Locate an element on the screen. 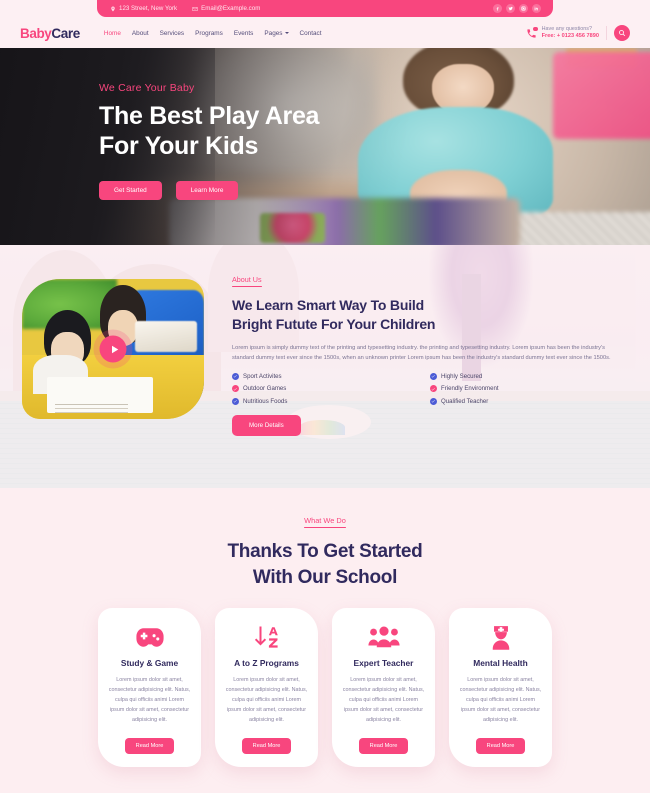  sort-alpha-down-icon is located at coordinates (266, 637).